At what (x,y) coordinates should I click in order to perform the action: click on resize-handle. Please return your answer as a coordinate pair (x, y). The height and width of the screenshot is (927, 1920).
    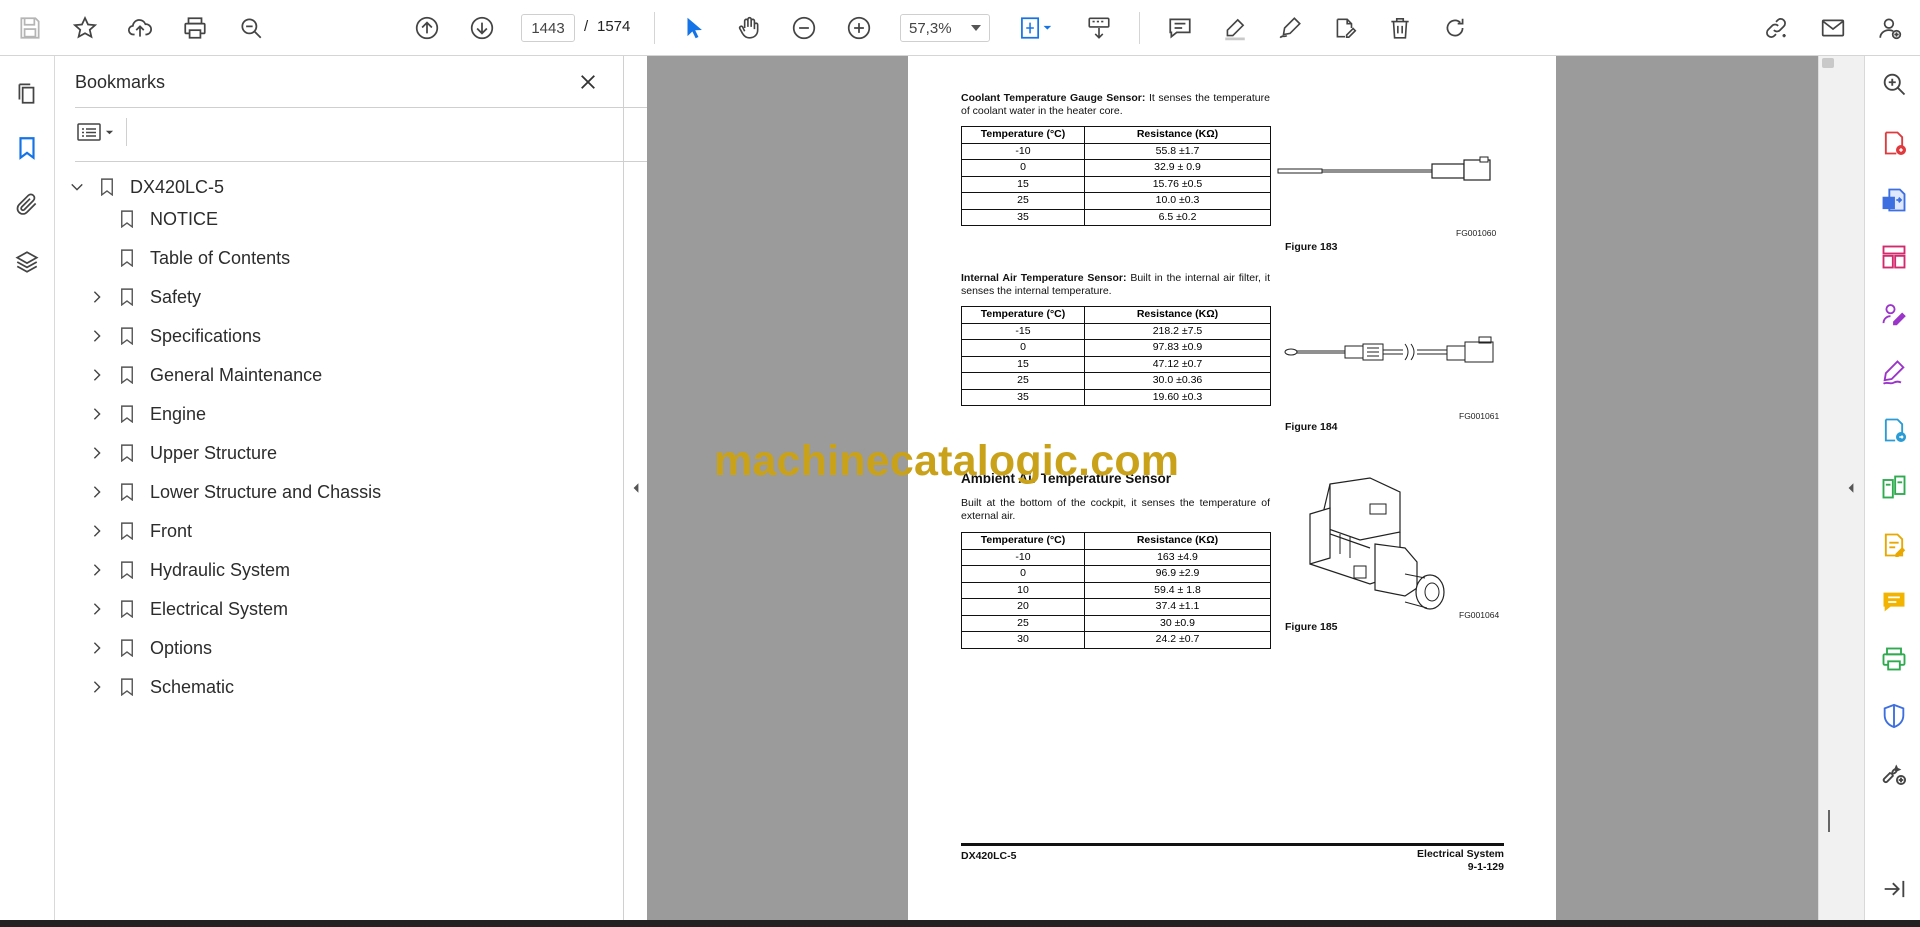
    Looking at the image, I should click on (1829, 821).